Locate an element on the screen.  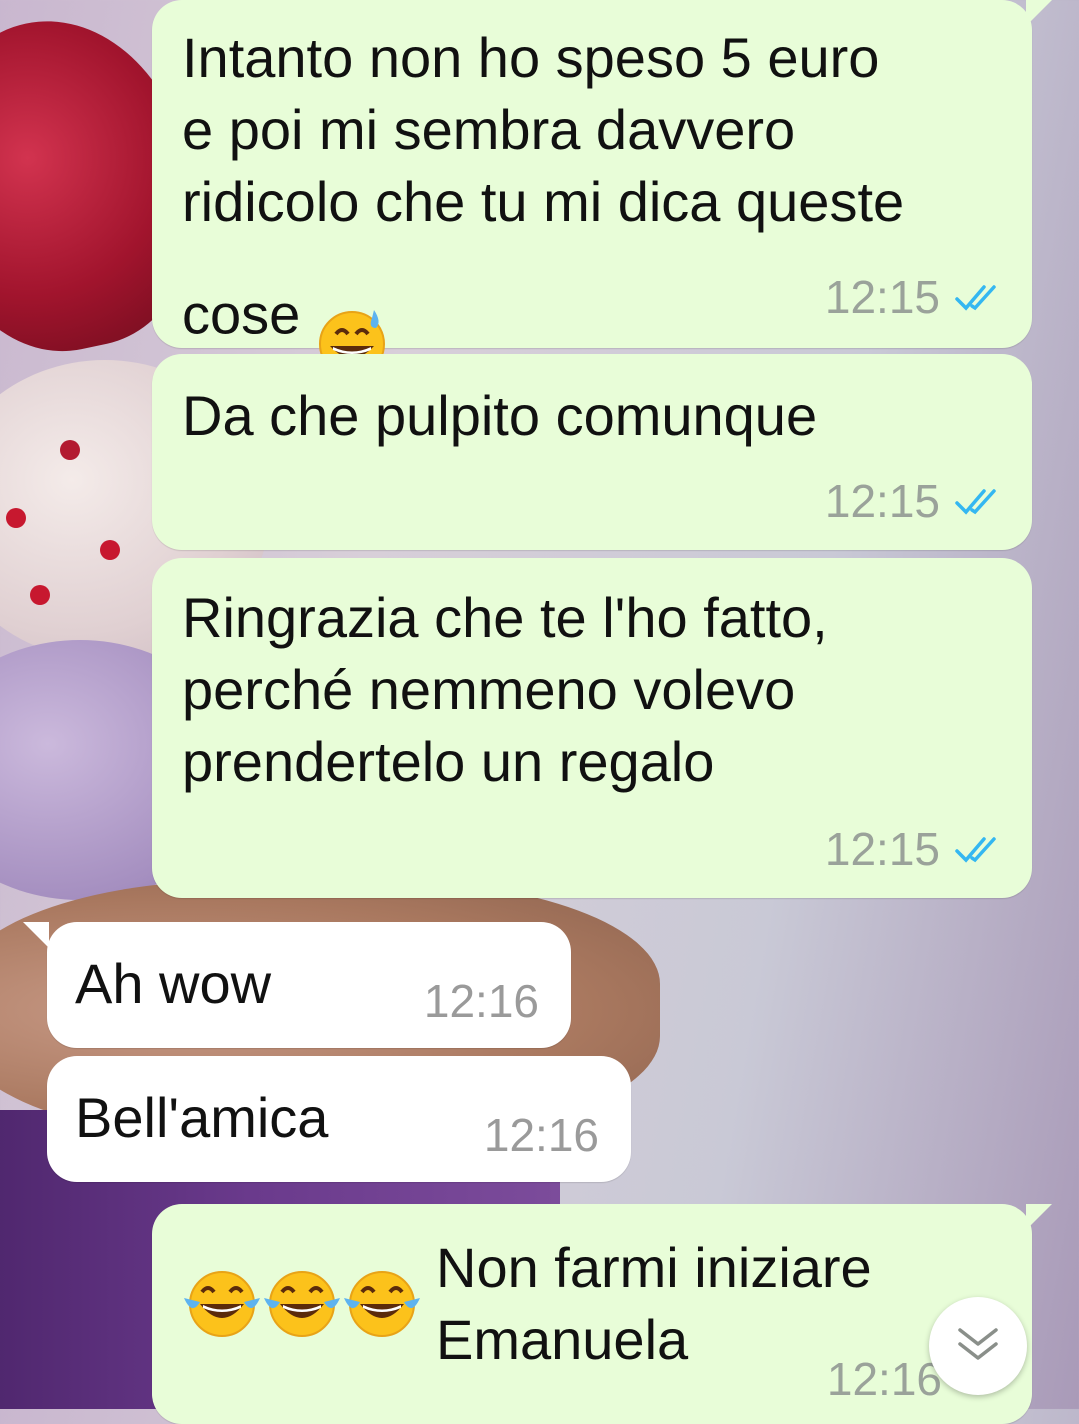
message-bubble-incoming: Bell'amica 12:16 is located at coordinates (339, 1119).